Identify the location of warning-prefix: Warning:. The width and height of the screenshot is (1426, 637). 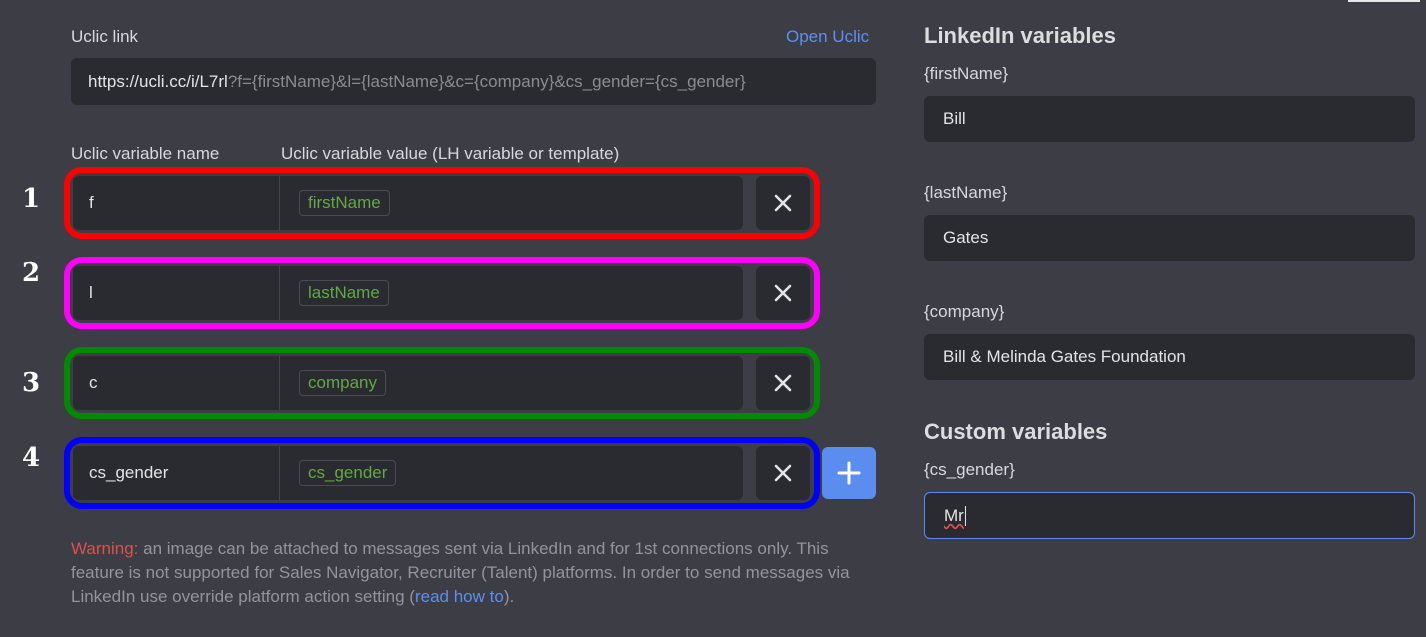
(105, 548).